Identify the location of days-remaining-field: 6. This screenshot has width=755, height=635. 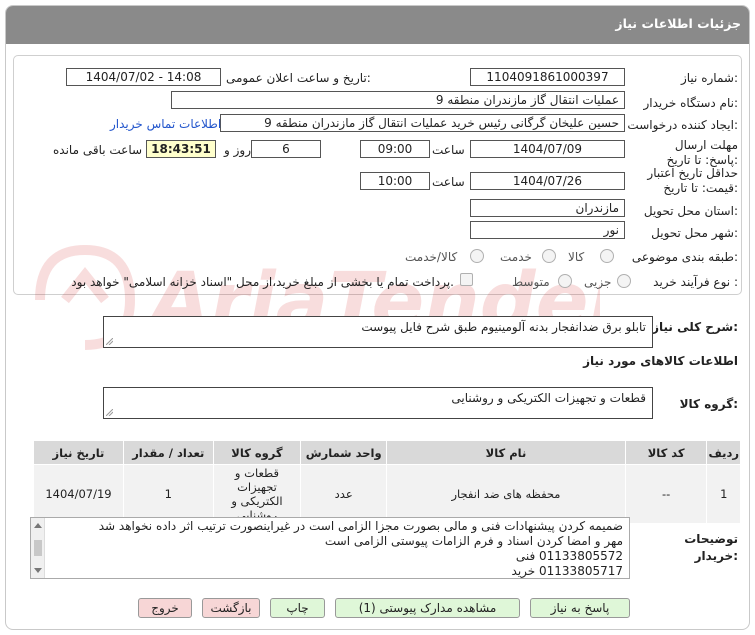
(286, 149).